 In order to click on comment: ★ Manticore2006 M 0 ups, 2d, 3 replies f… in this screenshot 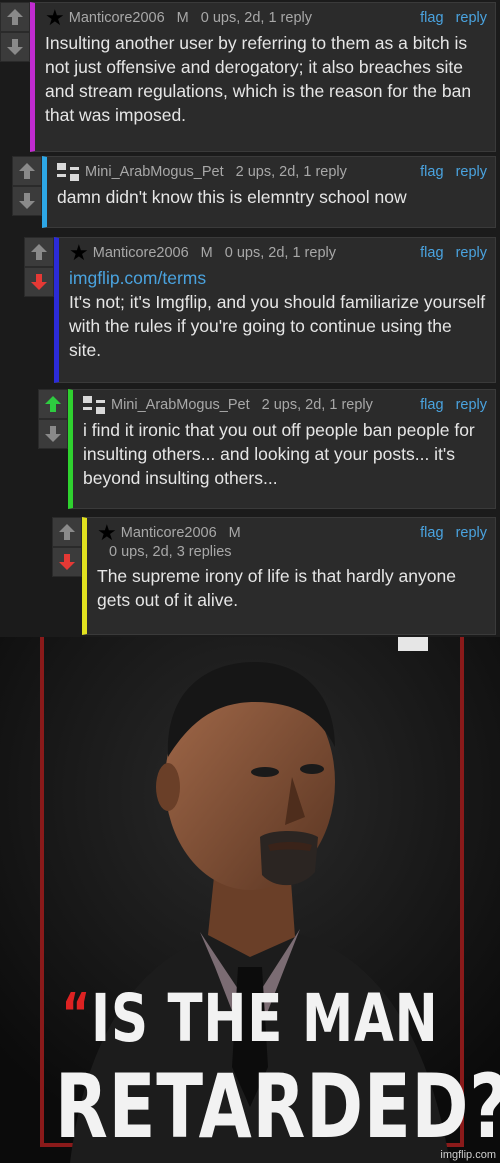, I will do `click(274, 576)`.